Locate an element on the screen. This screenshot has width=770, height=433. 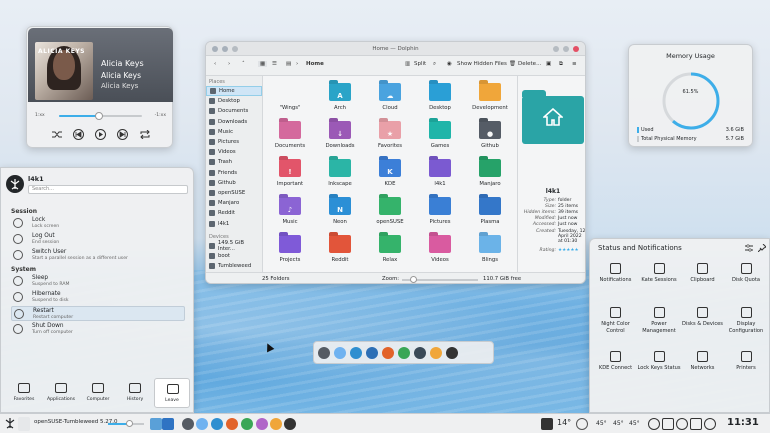
task-label: openSUSE-Tumbleweed 5.27.0 is located at coordinates (75, 422).